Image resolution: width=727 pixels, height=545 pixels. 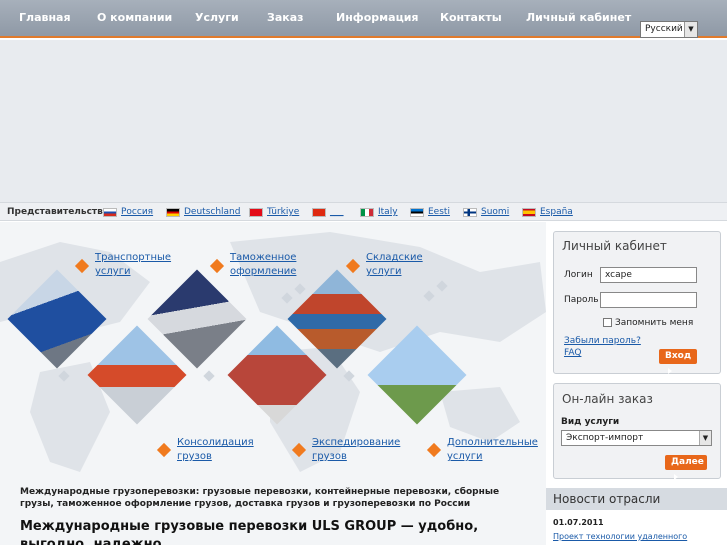 I want to click on rep-link-russia: Россия, so click(x=137, y=212).